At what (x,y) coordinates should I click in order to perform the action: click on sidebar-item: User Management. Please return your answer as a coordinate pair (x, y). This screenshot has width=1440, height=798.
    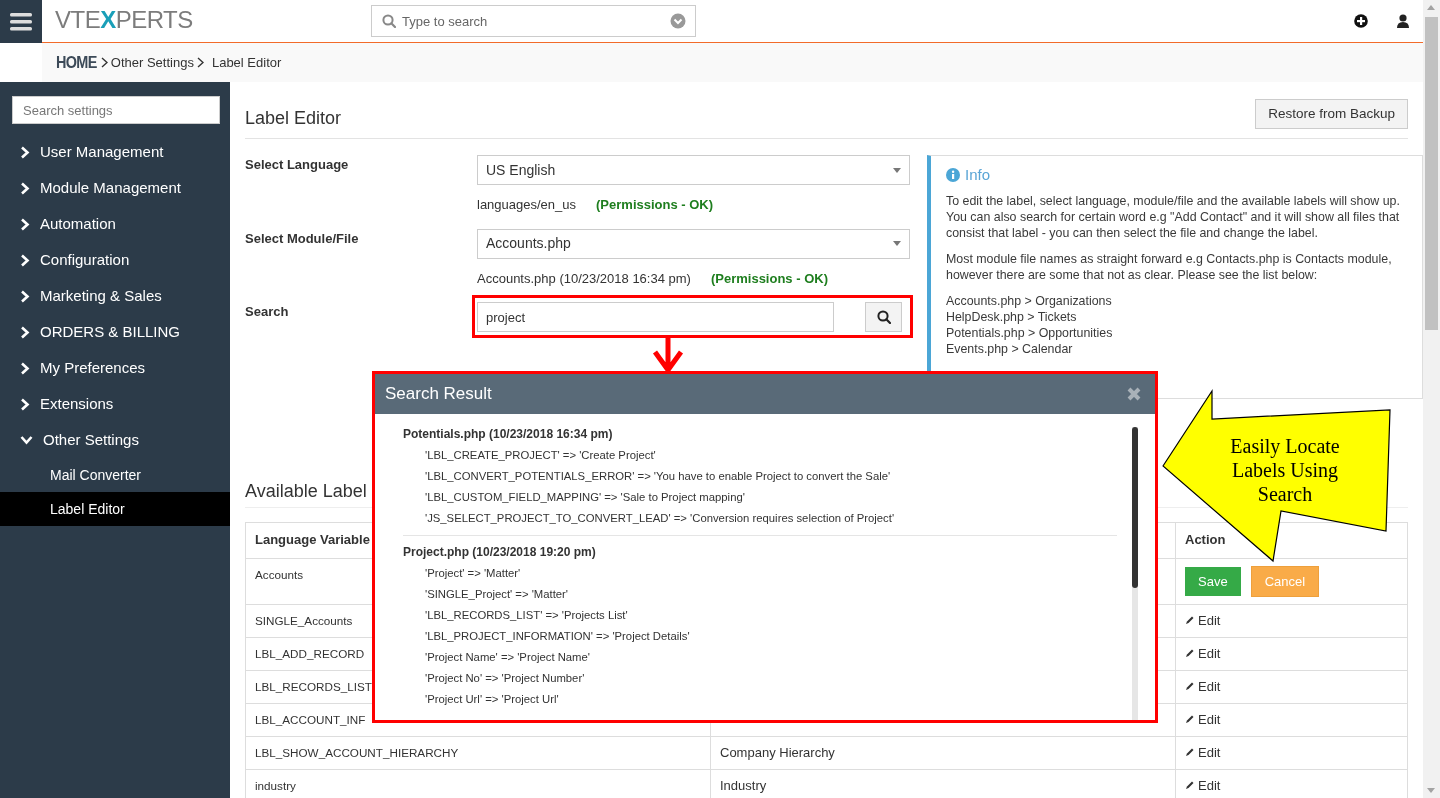
    Looking at the image, I should click on (115, 152).